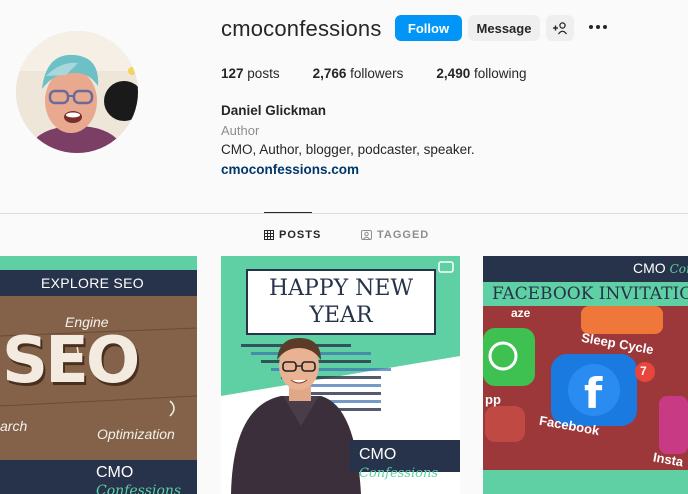 This screenshot has height=494, width=688. Describe the element at coordinates (274, 110) in the screenshot. I see `profile-full-name: Daniel Glickman` at that location.